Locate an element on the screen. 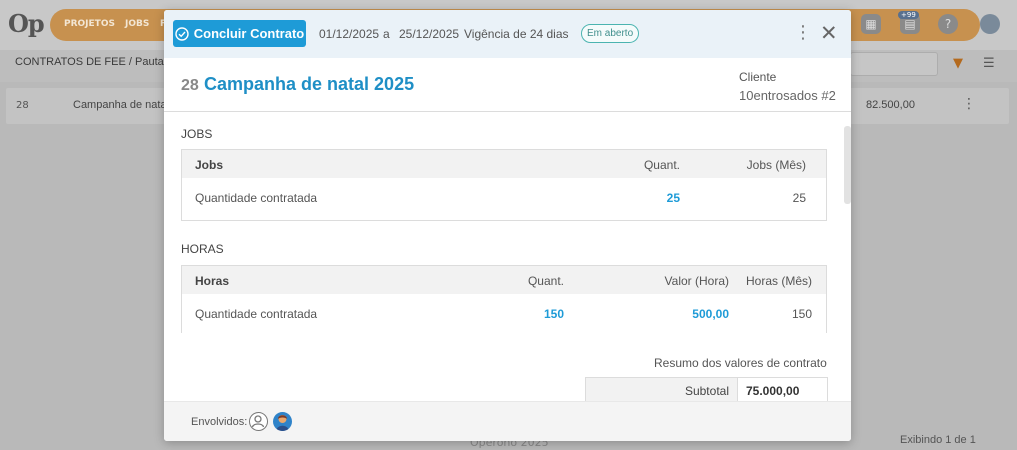 The width and height of the screenshot is (1017, 450). row-menu-icon: ⋮ is located at coordinates (969, 104).